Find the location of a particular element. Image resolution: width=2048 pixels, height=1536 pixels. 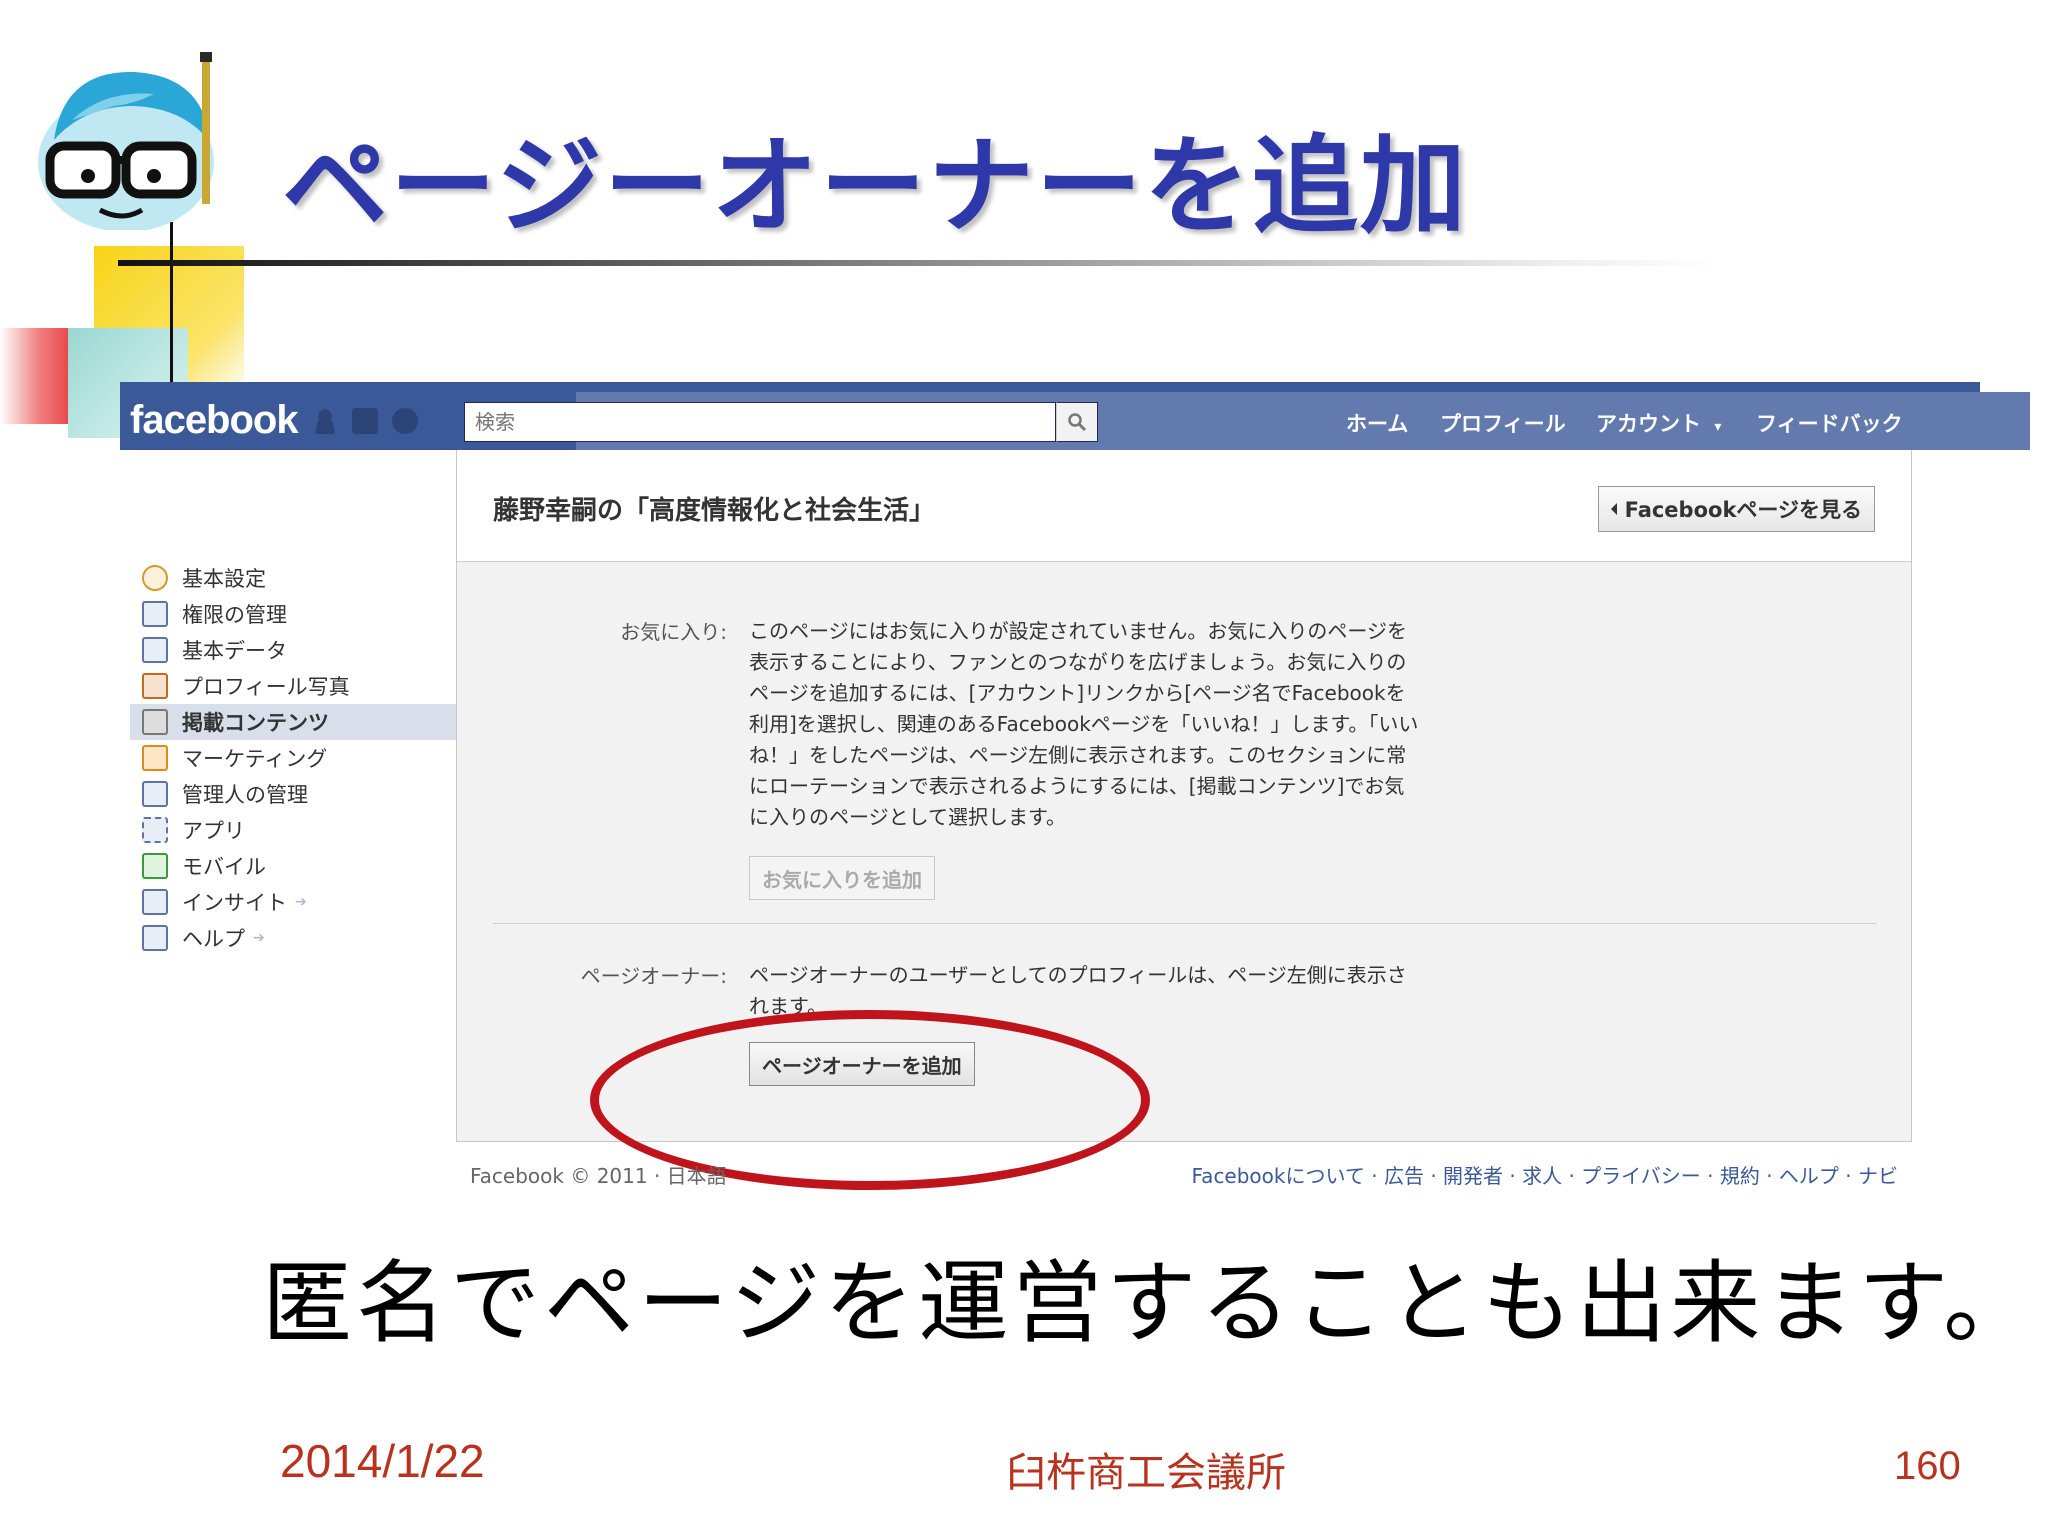

sidebar-item-label: インサイト is located at coordinates (234, 903).